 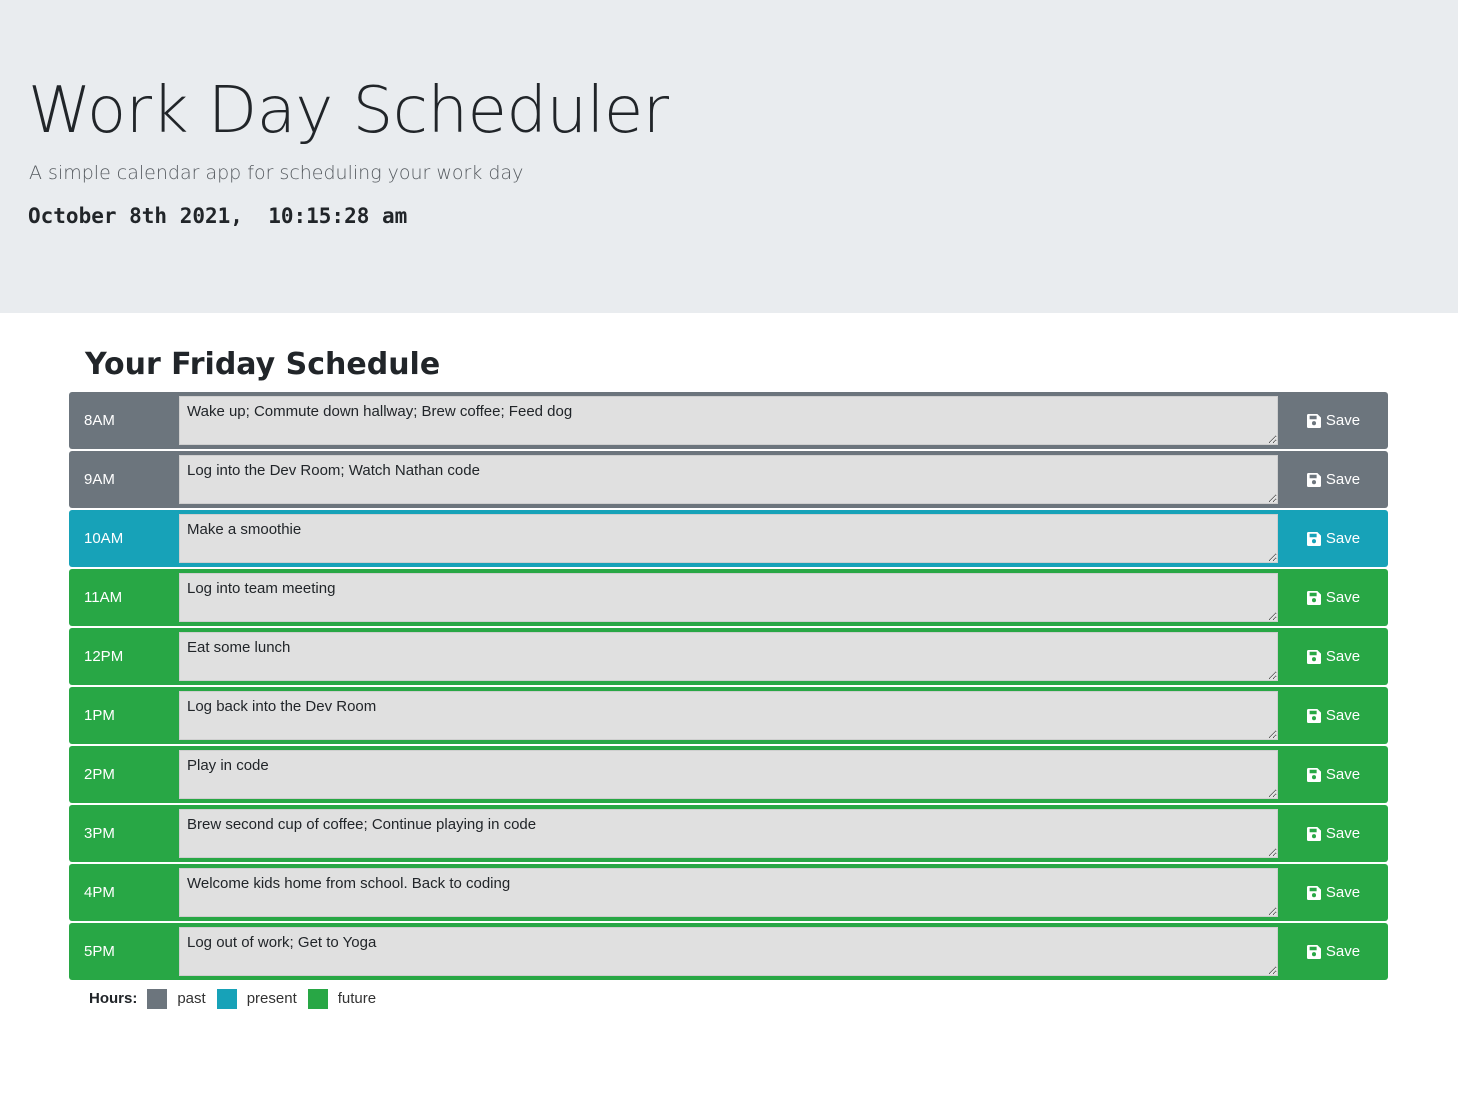 What do you see at coordinates (99, 833) in the screenshot?
I see `hour-label: 3PM` at bounding box center [99, 833].